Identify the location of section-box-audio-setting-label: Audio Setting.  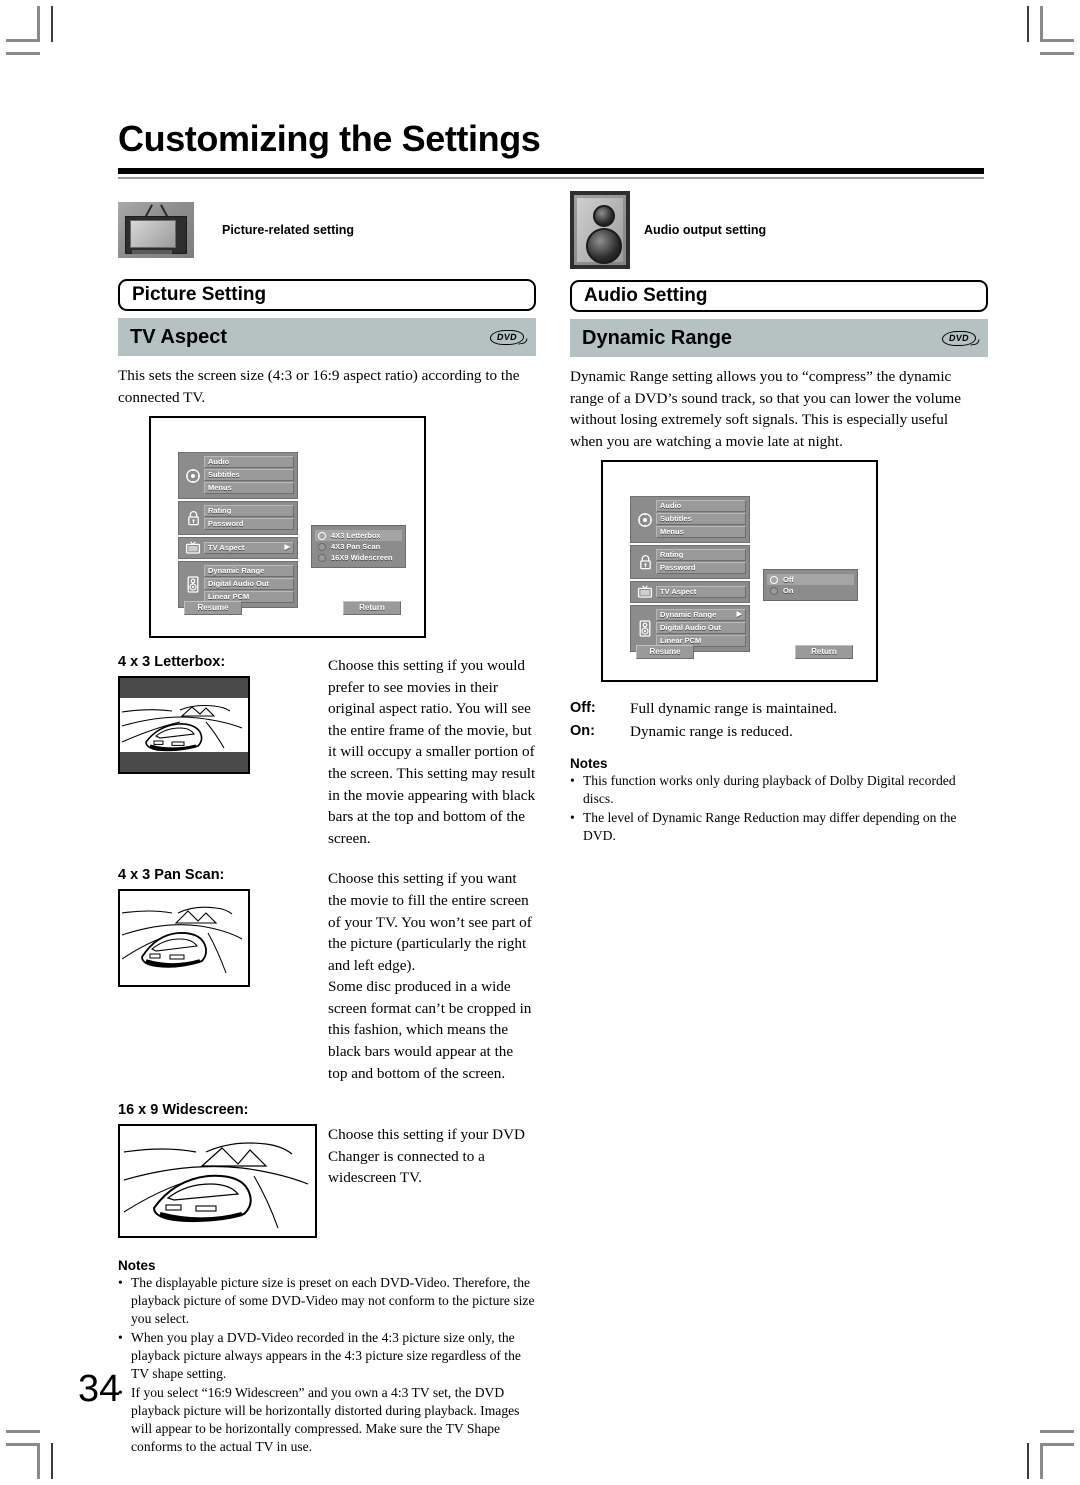
(646, 295).